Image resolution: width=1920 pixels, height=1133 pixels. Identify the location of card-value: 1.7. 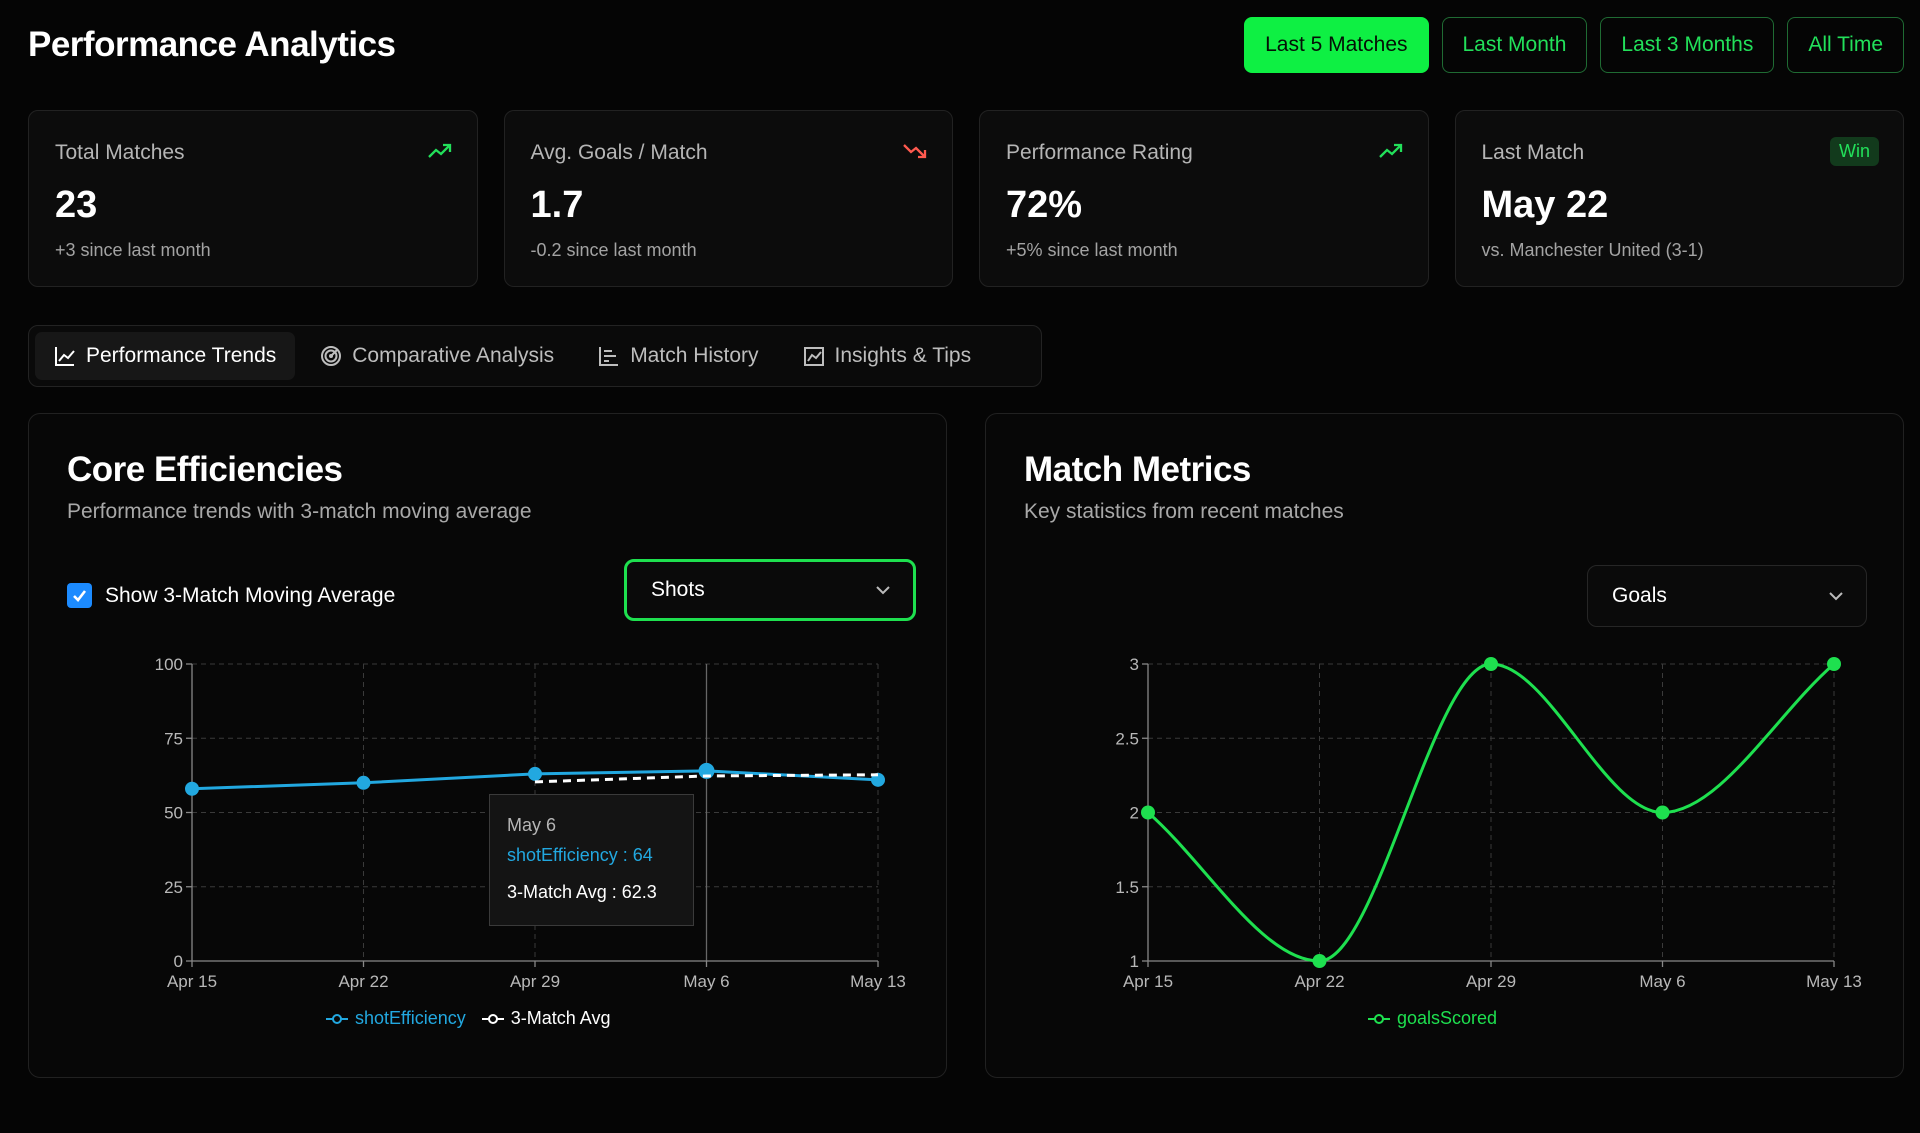
(557, 205).